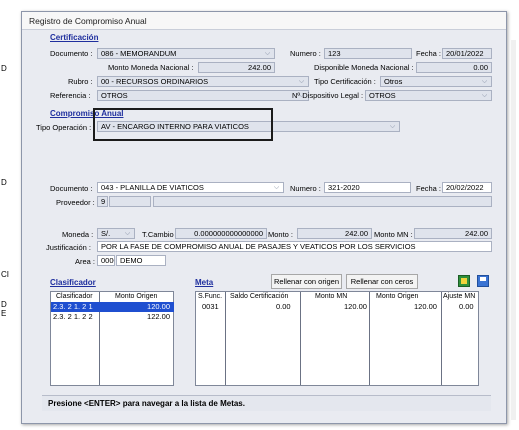  I want to click on area-name-field: DEMO, so click(141, 260).